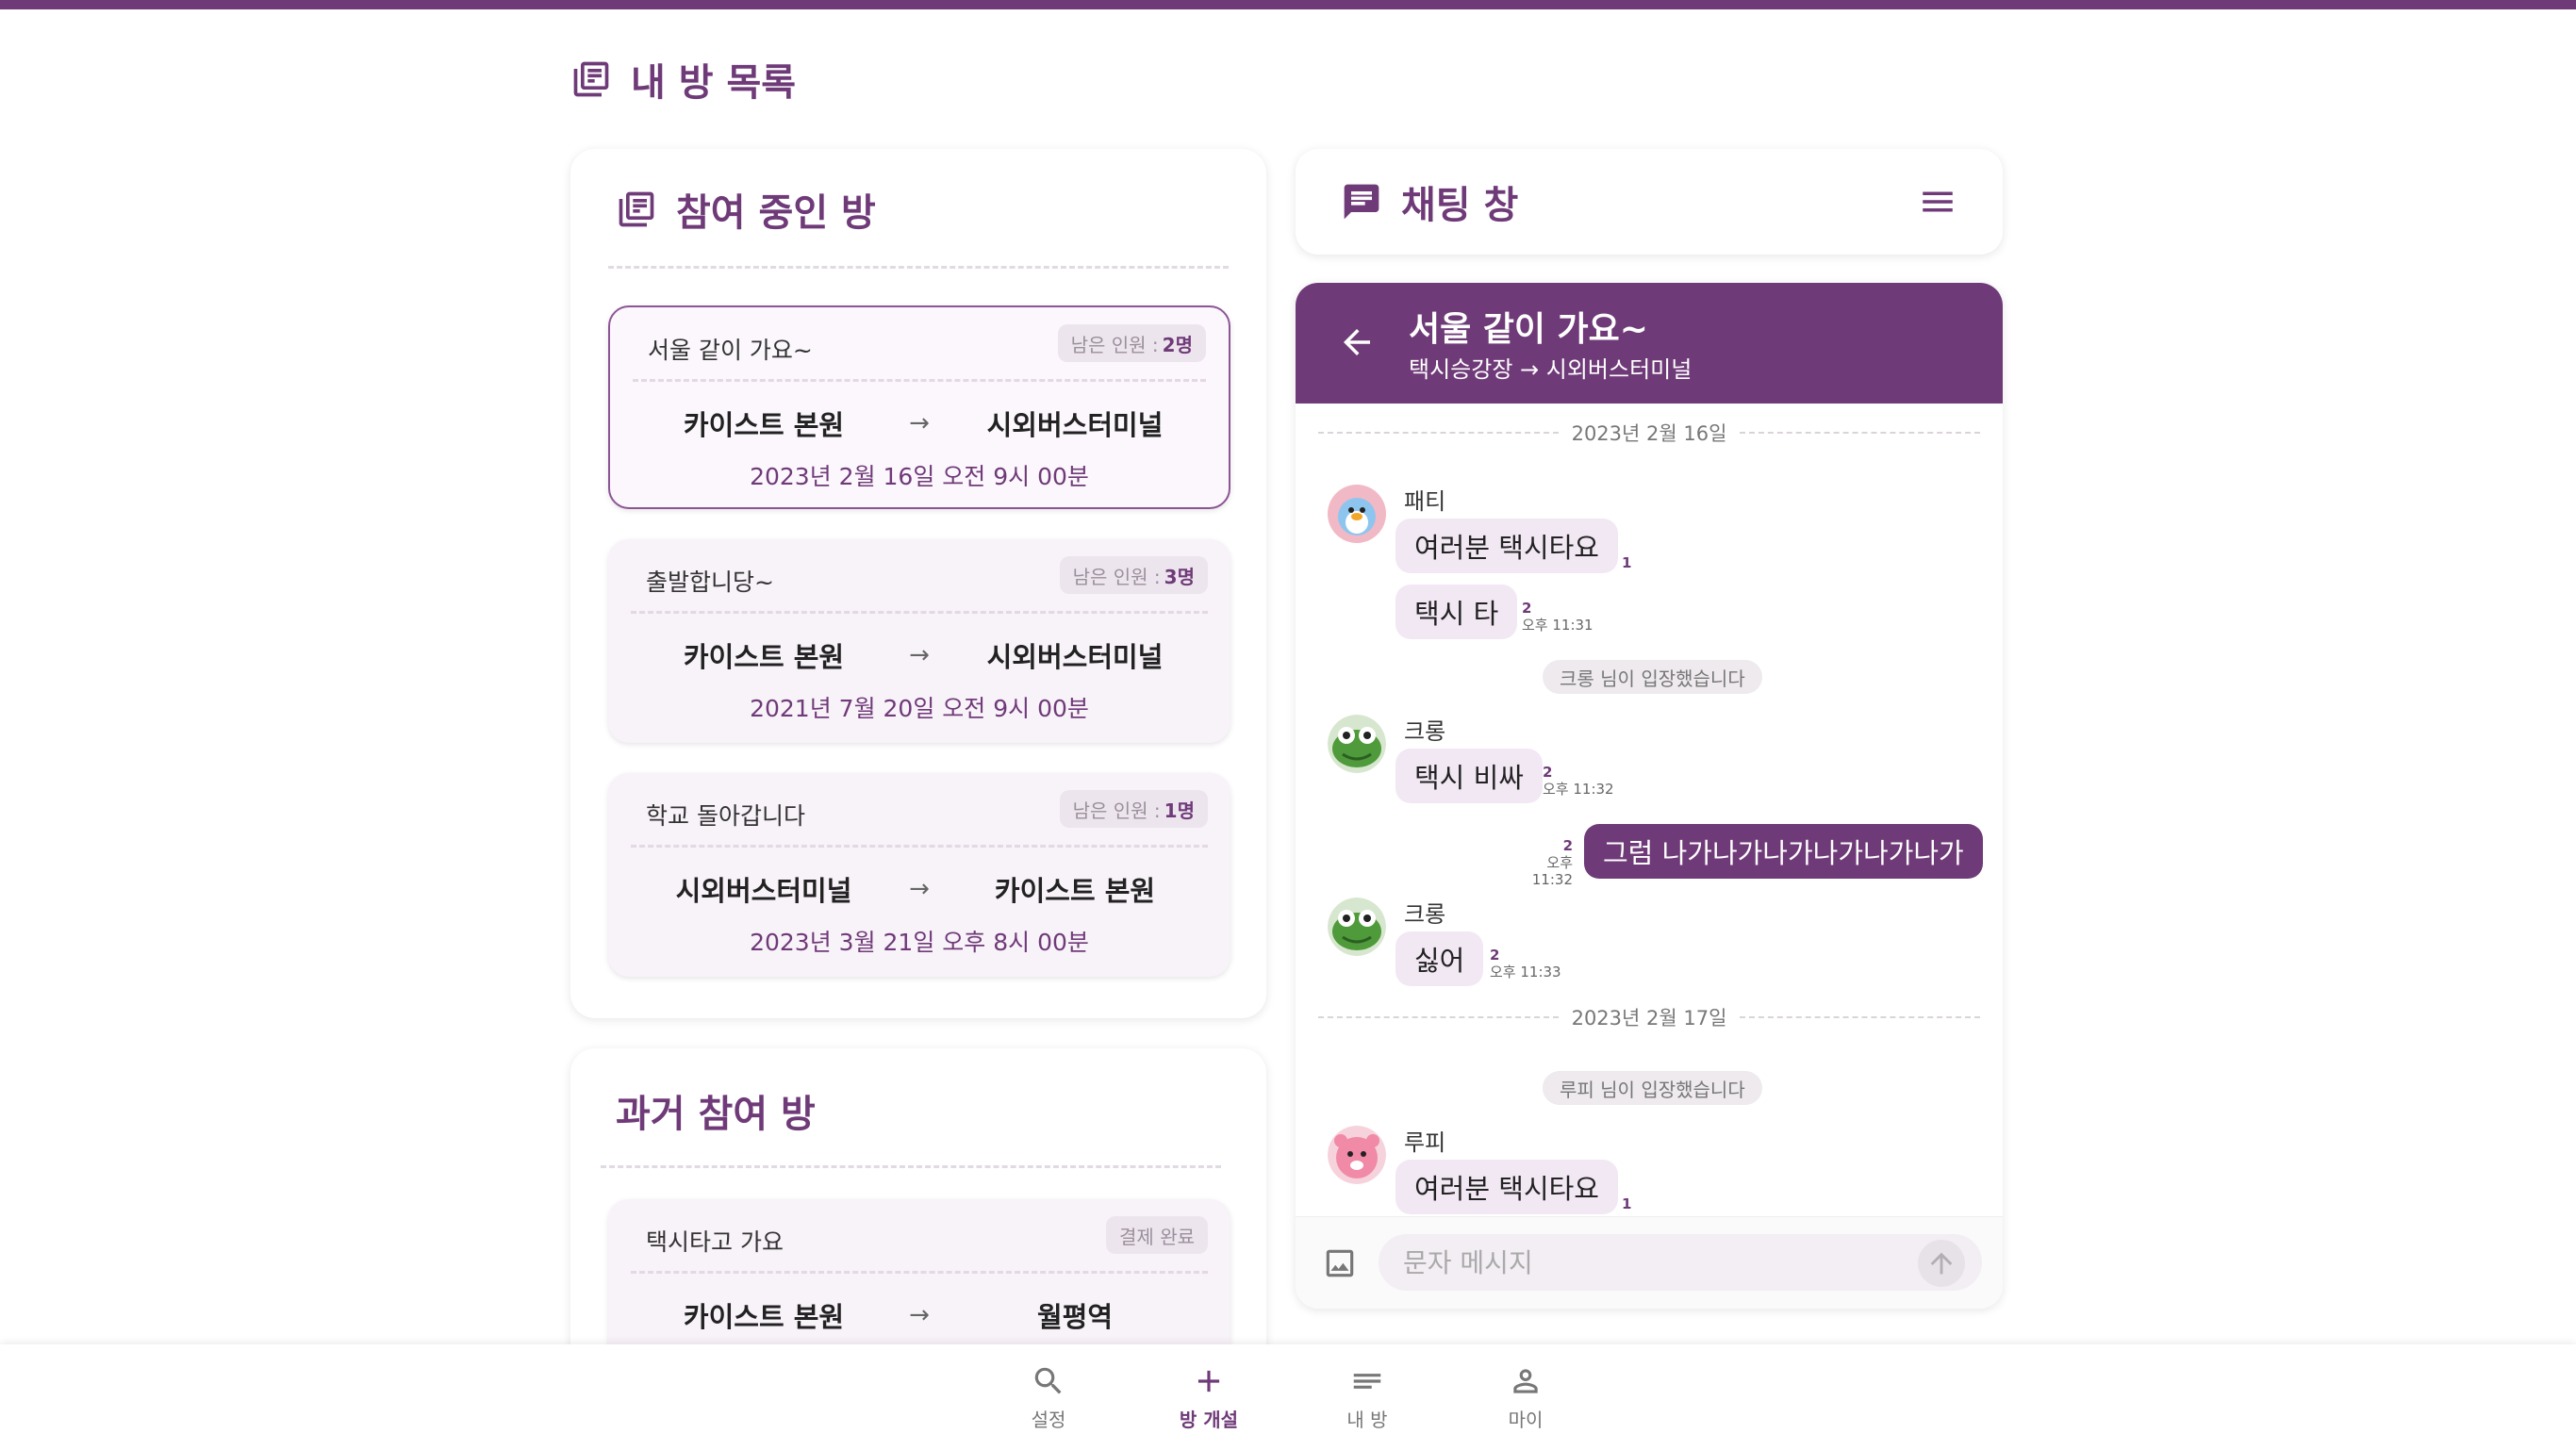  Describe the element at coordinates (1075, 1317) in the screenshot. I see `route-to: 월평역` at that location.